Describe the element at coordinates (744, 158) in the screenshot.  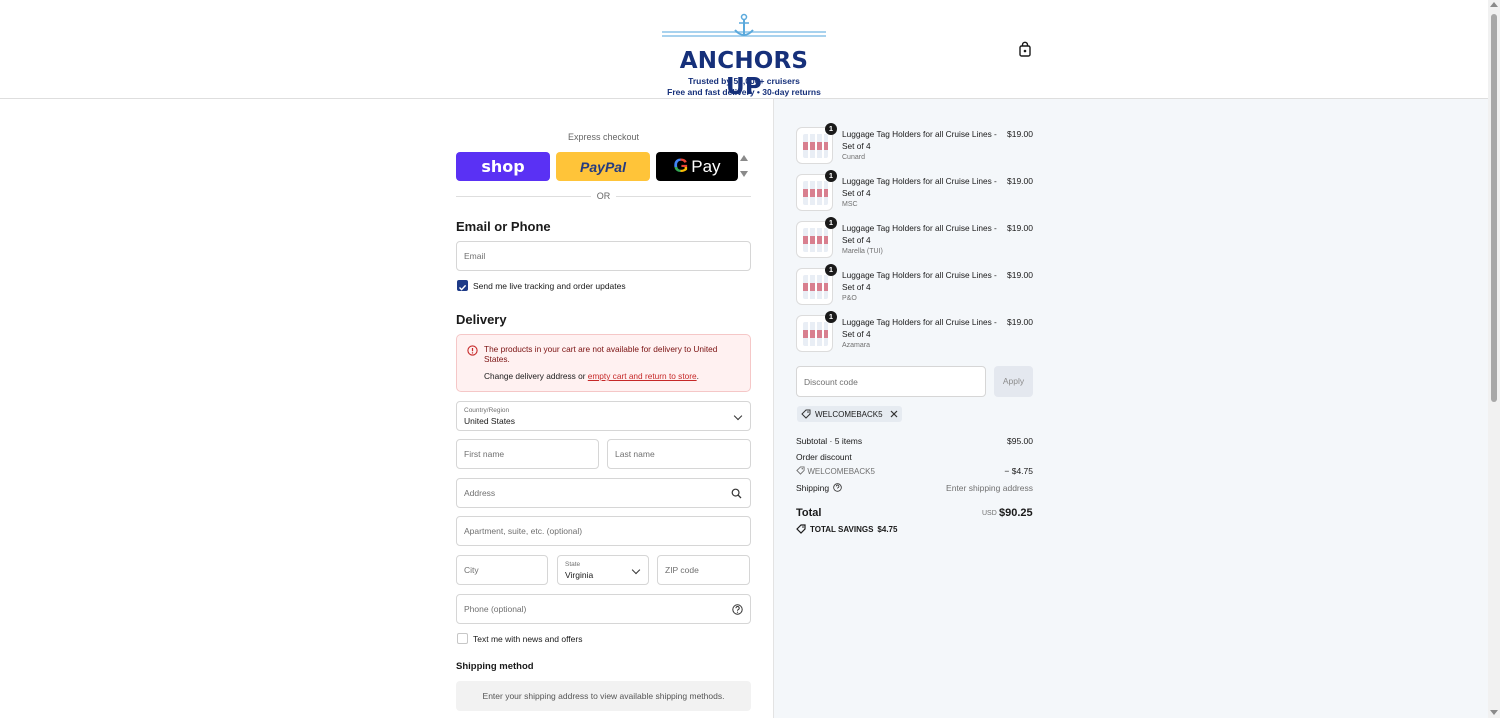
I see `arrow-up-icon` at that location.